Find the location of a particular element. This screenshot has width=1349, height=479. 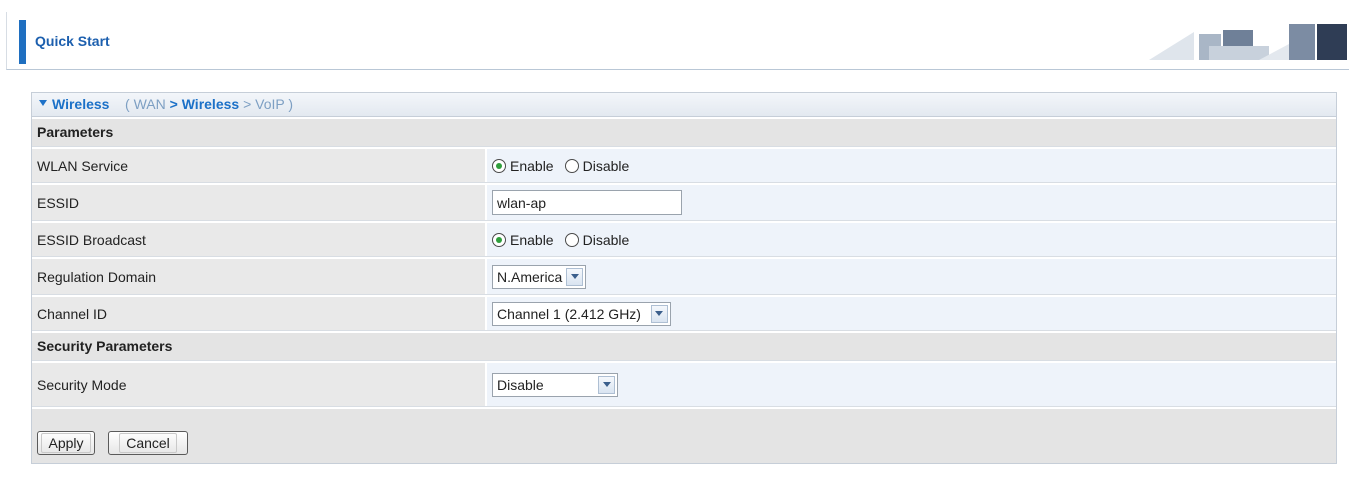

row-wlan-service: WLAN Service Enable Disable is located at coordinates (684, 166).